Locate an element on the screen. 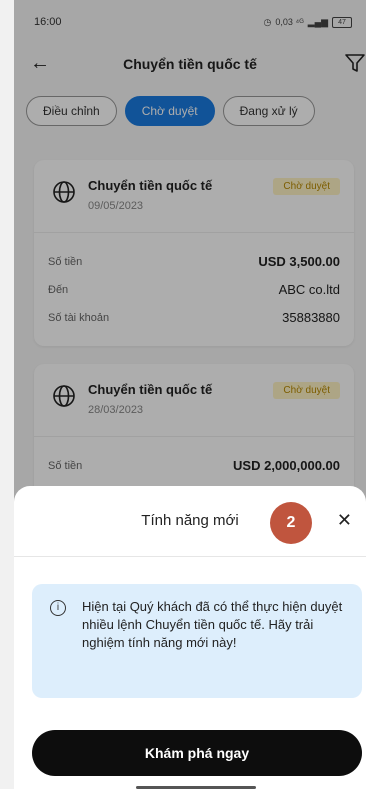 This screenshot has height=789, width=366. close-icon: ✕ is located at coordinates (344, 520).